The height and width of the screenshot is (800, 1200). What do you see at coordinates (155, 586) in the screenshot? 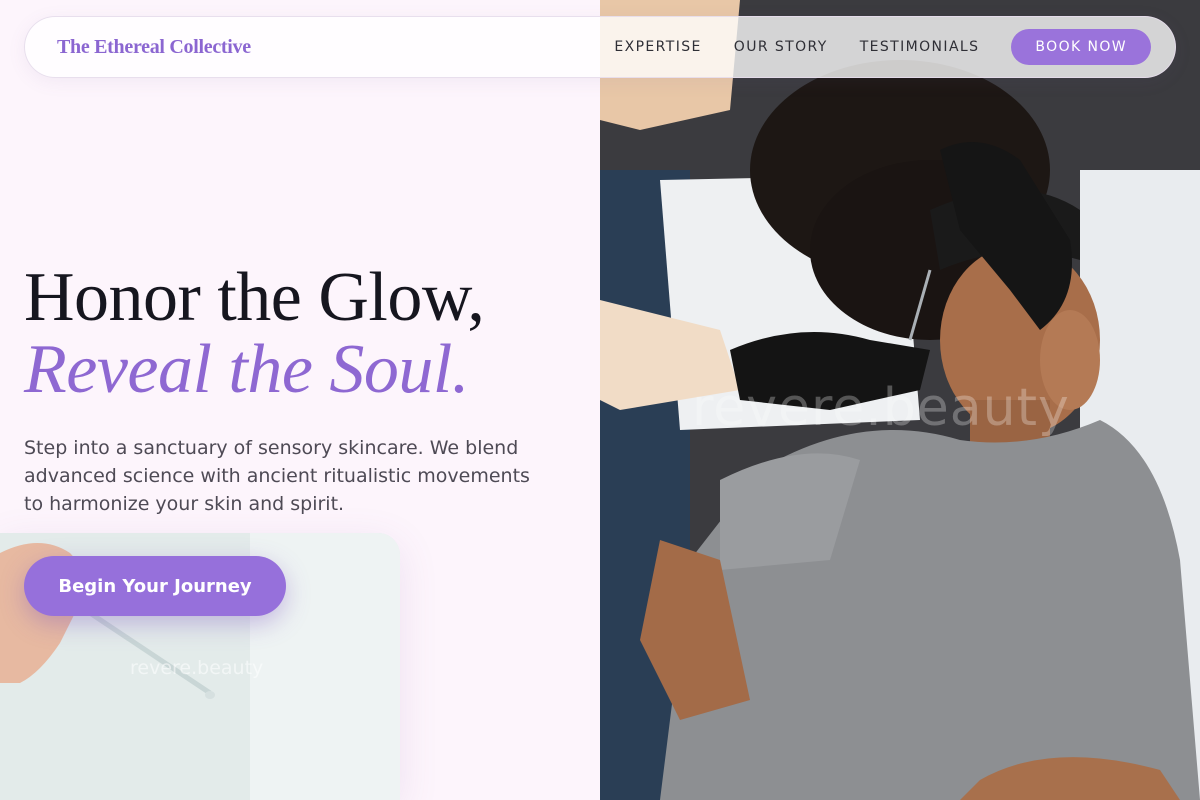
I see `begin-journey-button: Begin Your Journey` at bounding box center [155, 586].